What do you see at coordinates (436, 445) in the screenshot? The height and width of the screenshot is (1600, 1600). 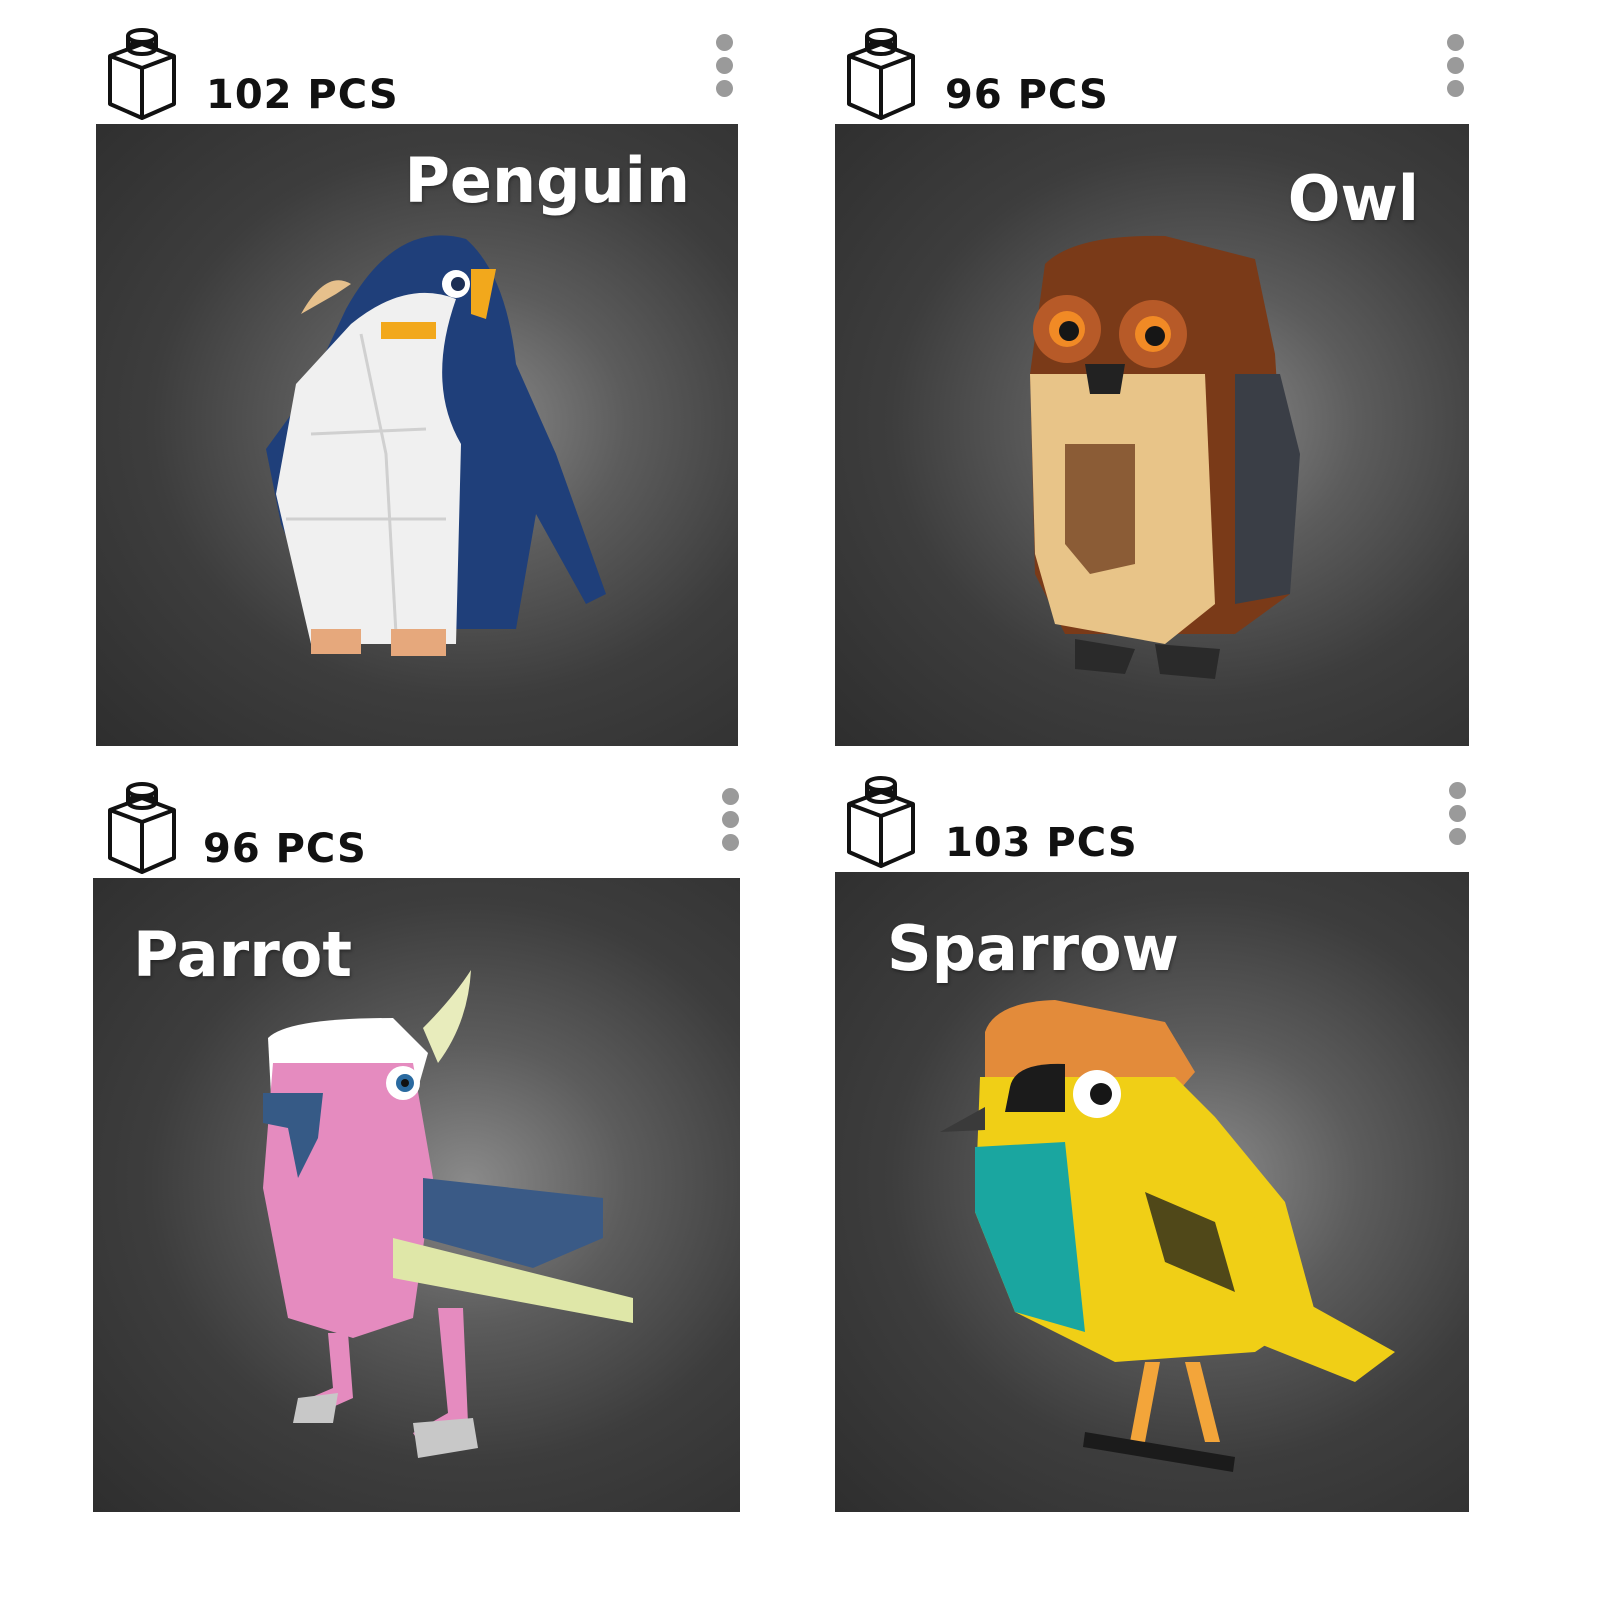 I see `lego-penguin-image` at bounding box center [436, 445].